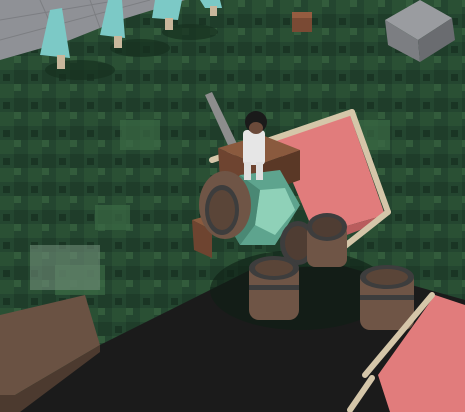  Describe the element at coordinates (302, 22) in the screenshot. I see `small-crate` at that location.